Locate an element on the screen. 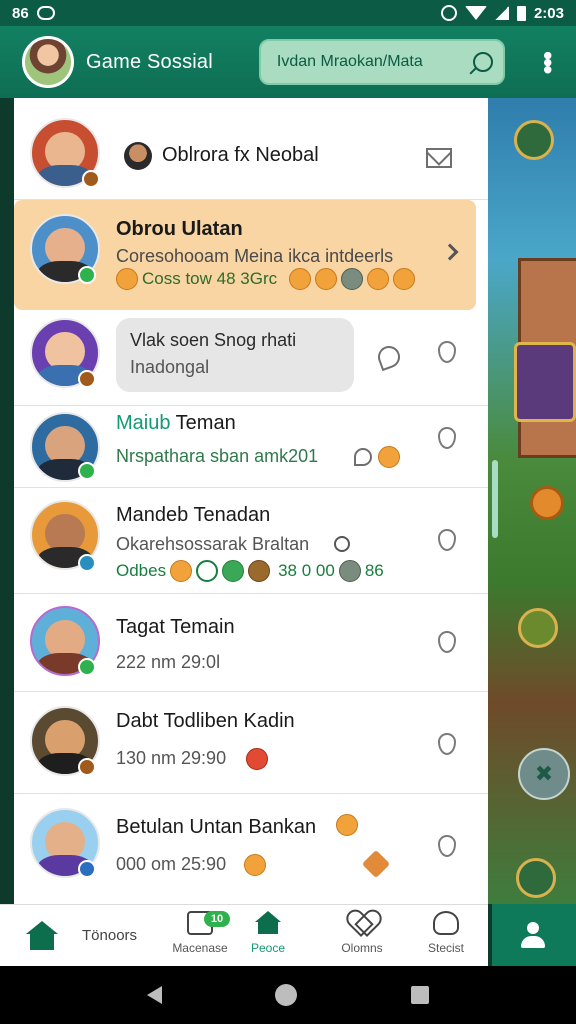 This screenshot has height=1024, width=576. reaction-tail: 86 is located at coordinates (374, 570).